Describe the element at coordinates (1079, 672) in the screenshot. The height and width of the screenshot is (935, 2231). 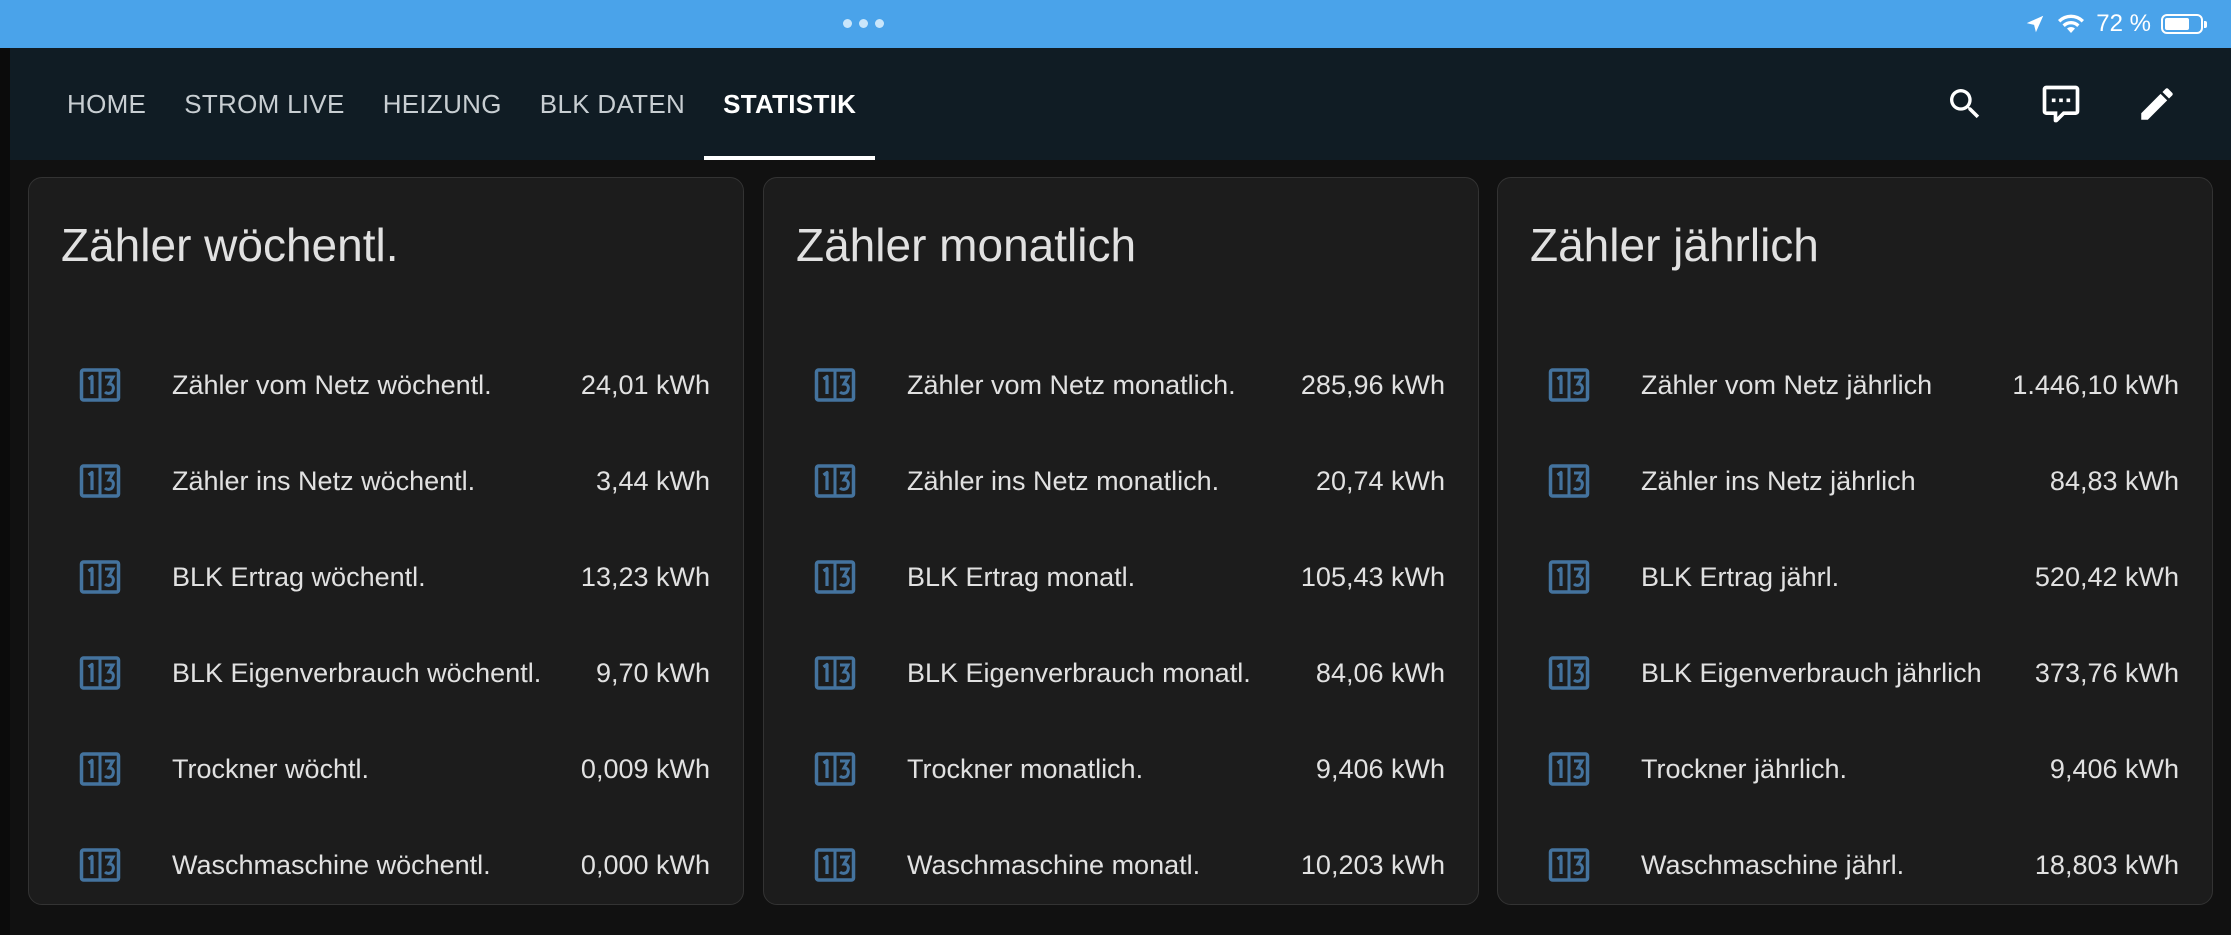
I see `entity-name: BLK Eigenverbrauch monatl.` at that location.